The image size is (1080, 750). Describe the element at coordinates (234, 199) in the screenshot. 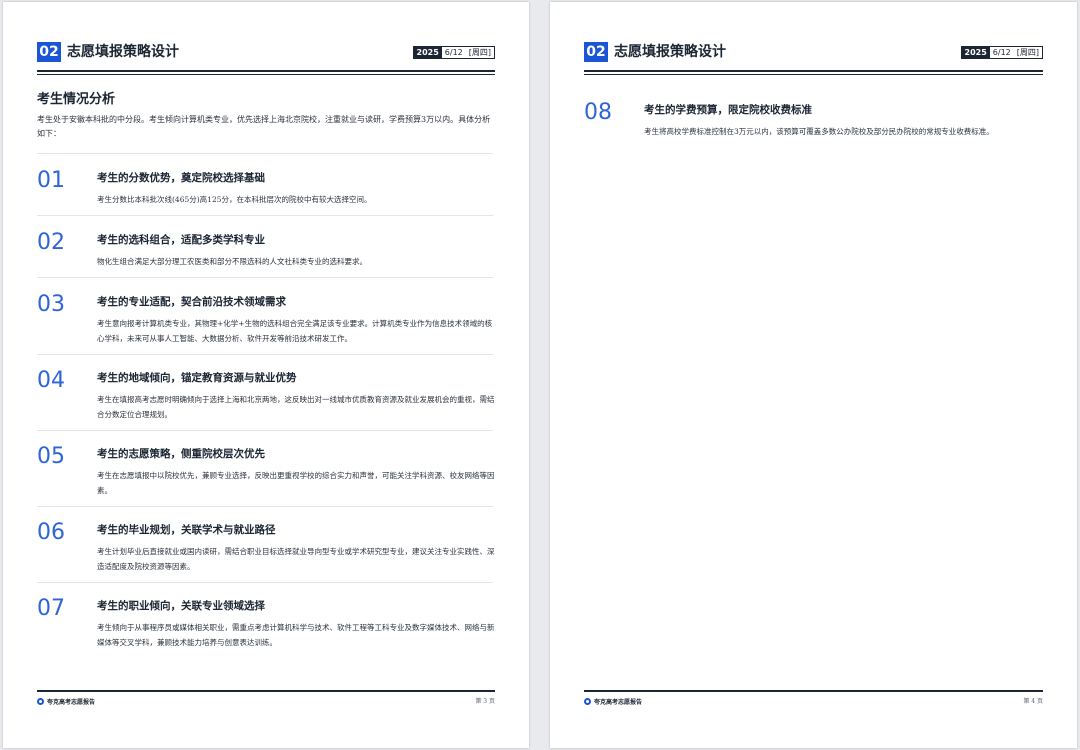

I see `item-description: 考生分数比本科批次线(465分)高125分，在本科批层次的院校中有较大选择空间。` at that location.